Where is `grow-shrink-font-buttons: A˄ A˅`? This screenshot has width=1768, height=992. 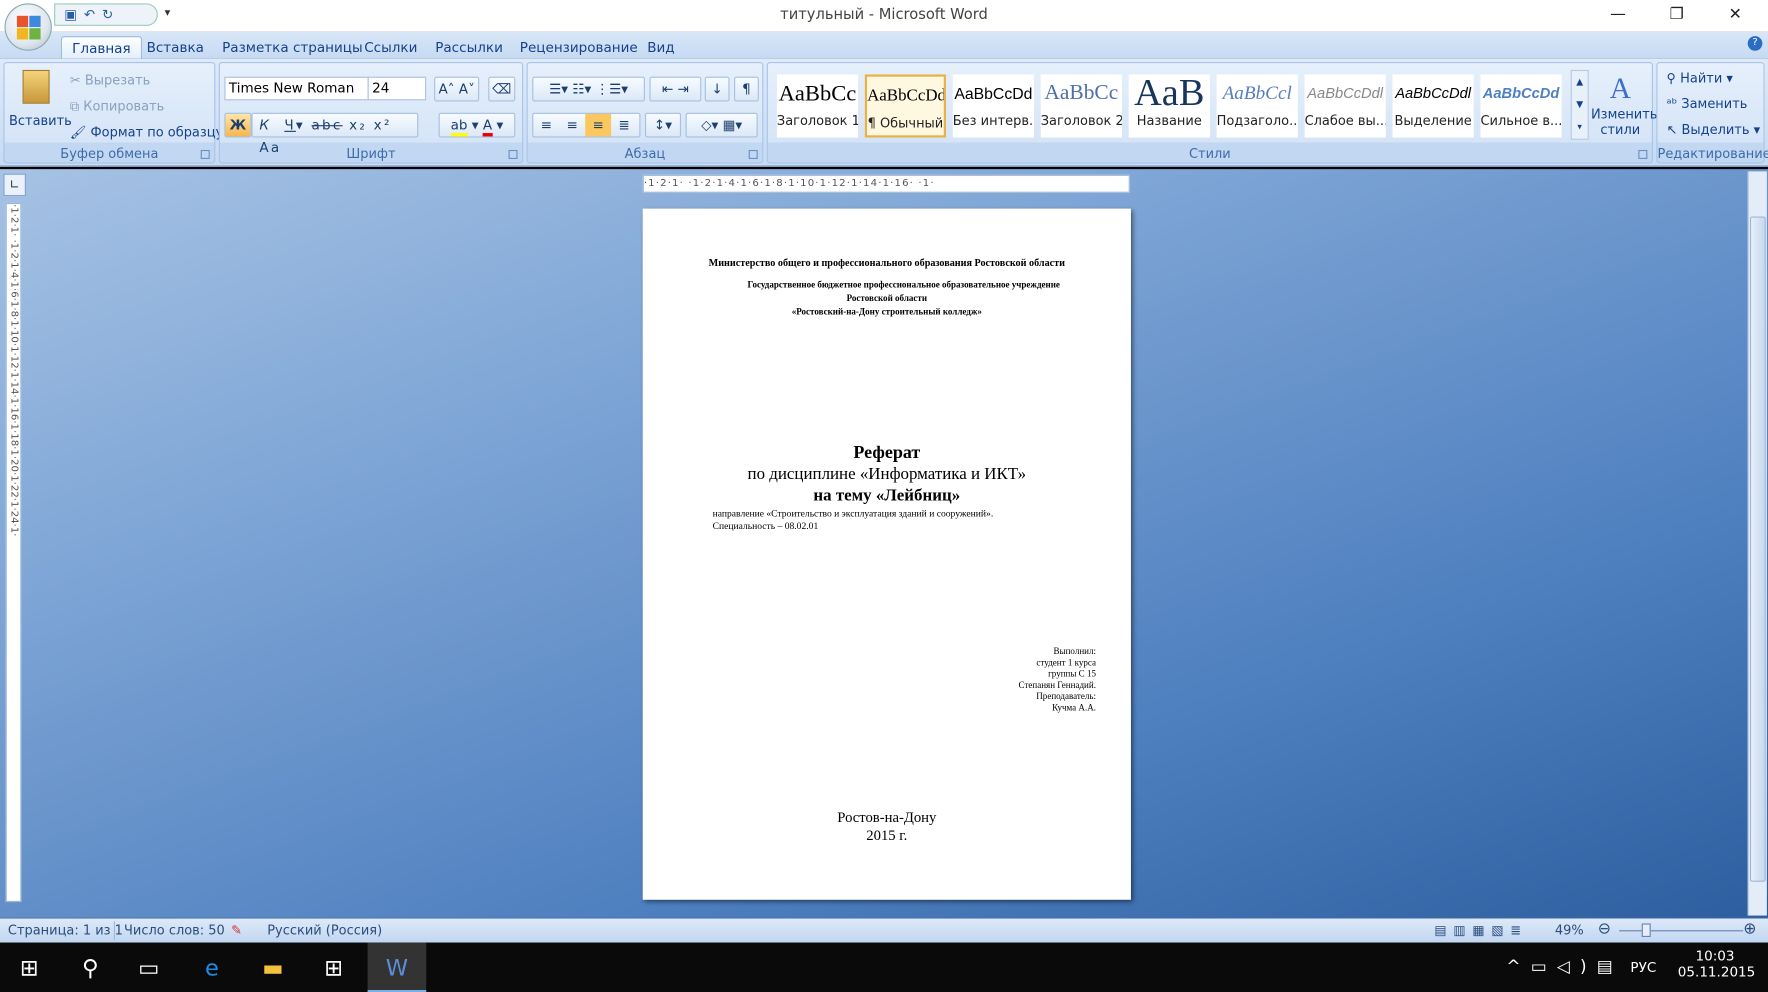
grow-shrink-font-buttons: A˄ A˅ is located at coordinates (457, 89).